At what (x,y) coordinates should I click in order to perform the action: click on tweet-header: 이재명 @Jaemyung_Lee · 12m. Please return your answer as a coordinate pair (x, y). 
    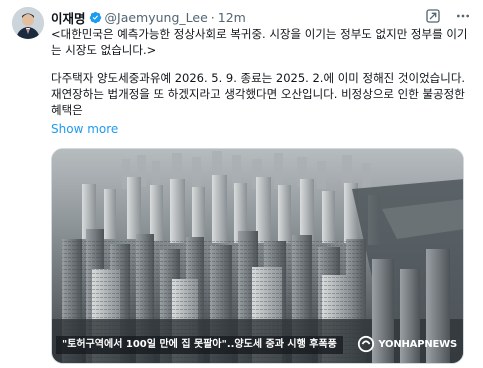
    Looking at the image, I should click on (261, 17).